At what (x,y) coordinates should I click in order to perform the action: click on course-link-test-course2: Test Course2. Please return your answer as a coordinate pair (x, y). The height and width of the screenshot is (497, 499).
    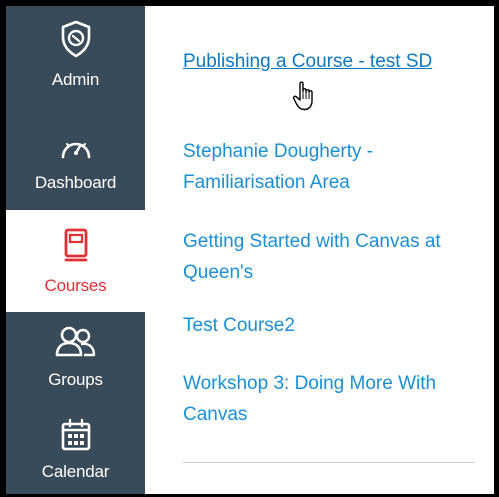
    Looking at the image, I should click on (333, 325).